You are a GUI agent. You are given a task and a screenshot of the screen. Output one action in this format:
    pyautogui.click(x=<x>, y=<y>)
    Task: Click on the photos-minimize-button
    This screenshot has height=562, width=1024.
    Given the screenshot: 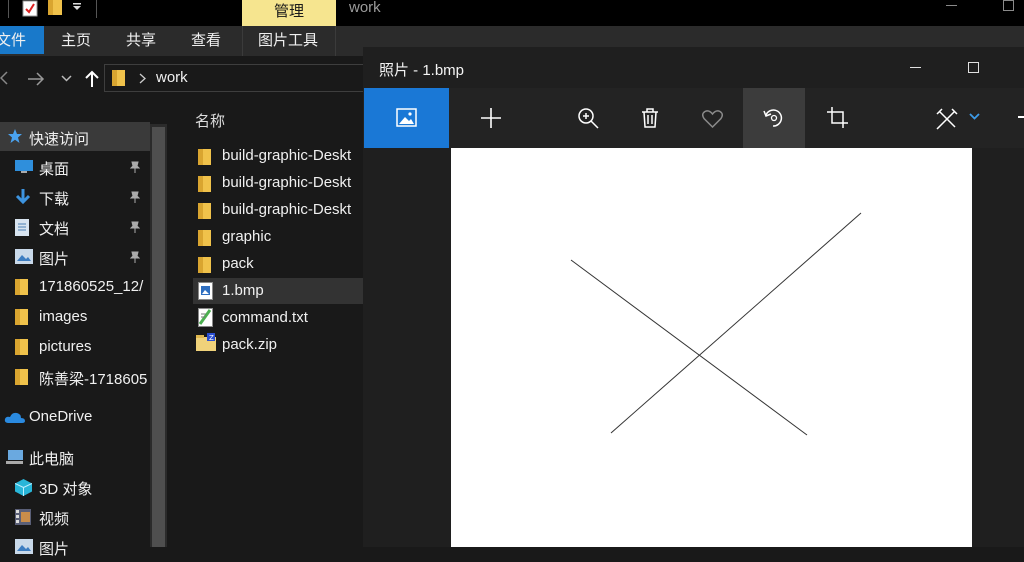 What is the action you would take?
    pyautogui.click(x=915, y=67)
    